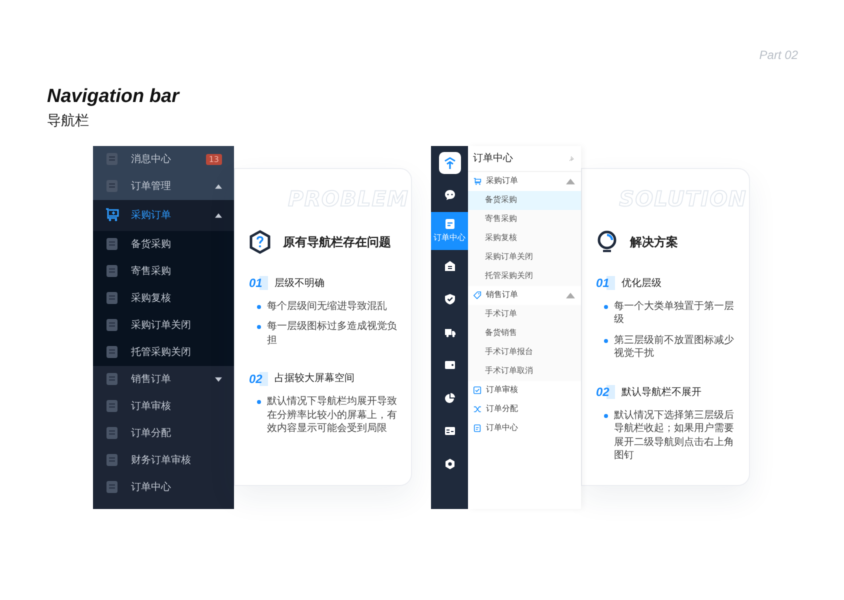 The image size is (844, 600). What do you see at coordinates (163, 325) in the screenshot?
I see `sidebar-item: 采购订单关闭` at bounding box center [163, 325].